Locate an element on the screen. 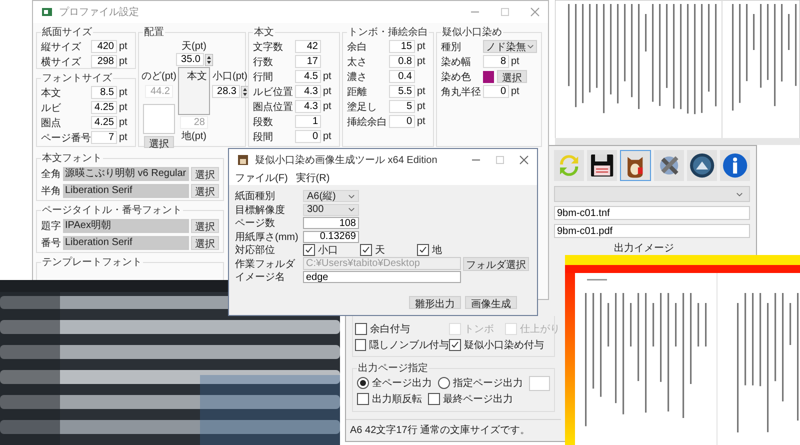  number-field: 420 is located at coordinates (104, 46).